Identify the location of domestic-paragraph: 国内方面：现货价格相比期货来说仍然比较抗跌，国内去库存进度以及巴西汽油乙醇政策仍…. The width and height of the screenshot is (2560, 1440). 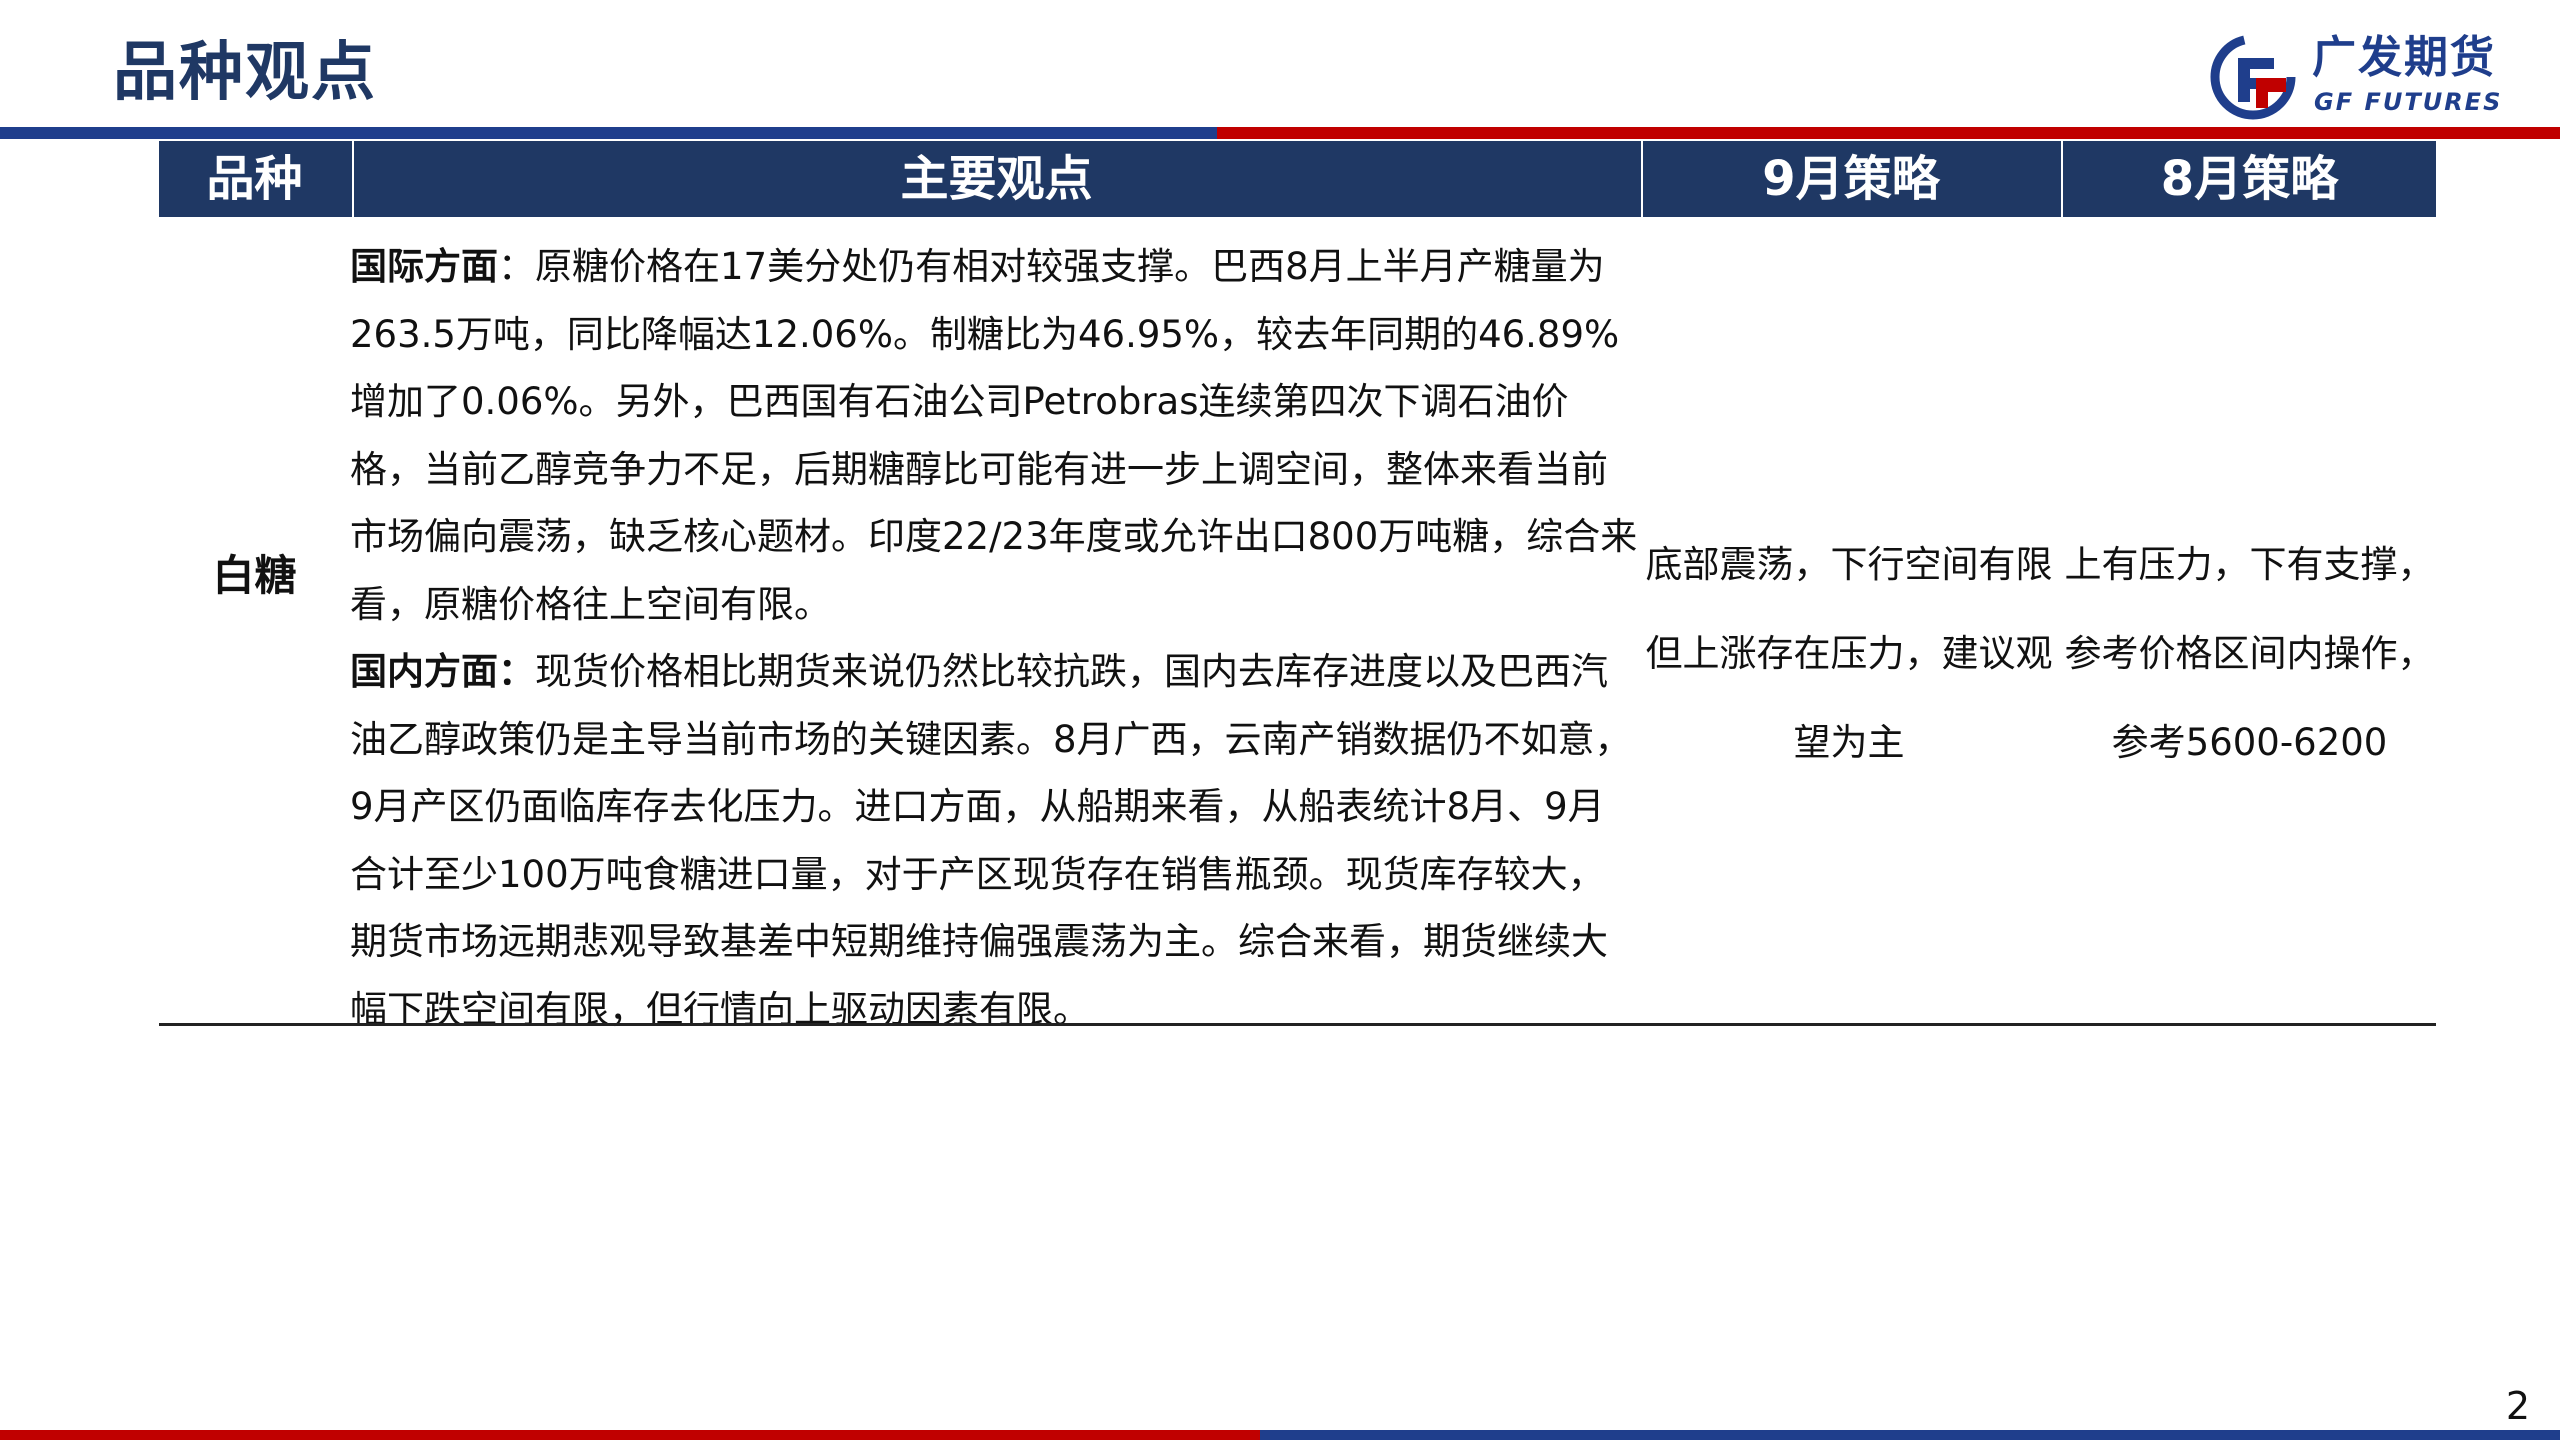
(995, 840).